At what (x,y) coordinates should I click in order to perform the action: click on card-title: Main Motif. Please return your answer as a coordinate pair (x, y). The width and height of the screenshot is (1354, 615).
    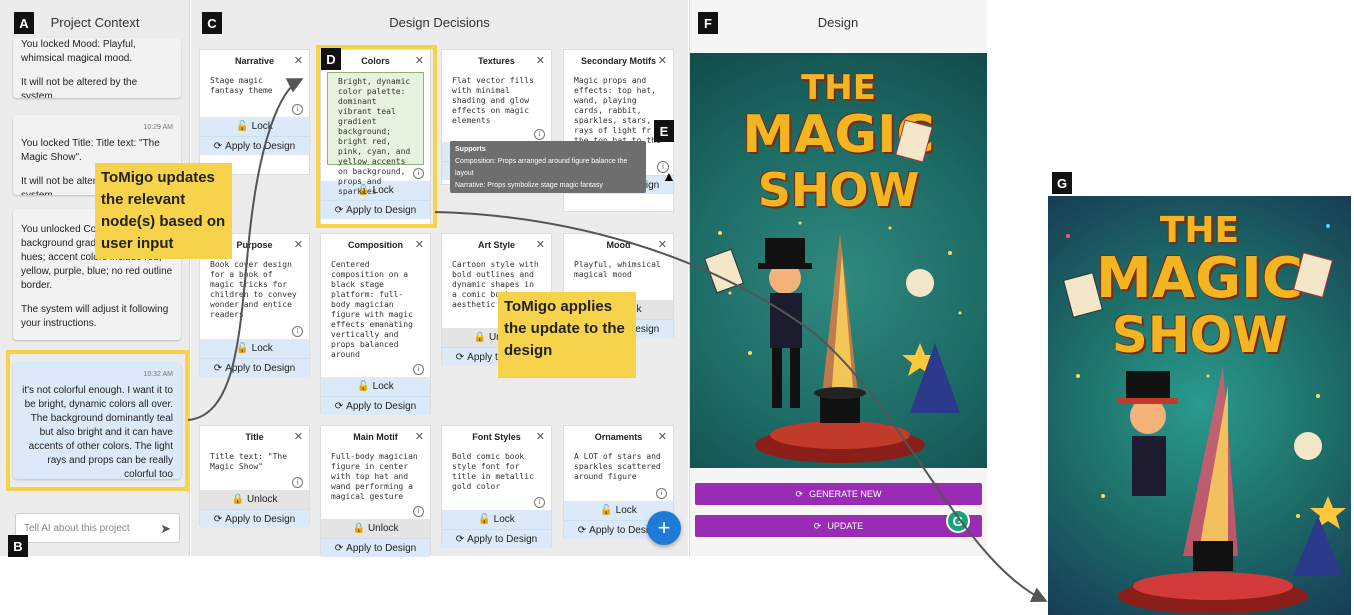
    Looking at the image, I should click on (375, 437).